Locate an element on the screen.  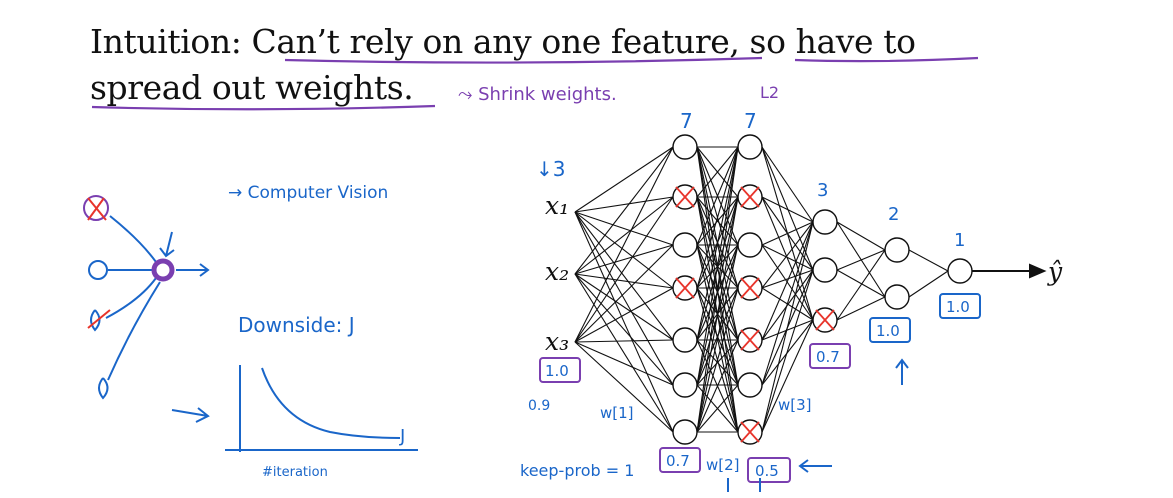
arrow-left-layer2 is located at coordinates (815, 466).